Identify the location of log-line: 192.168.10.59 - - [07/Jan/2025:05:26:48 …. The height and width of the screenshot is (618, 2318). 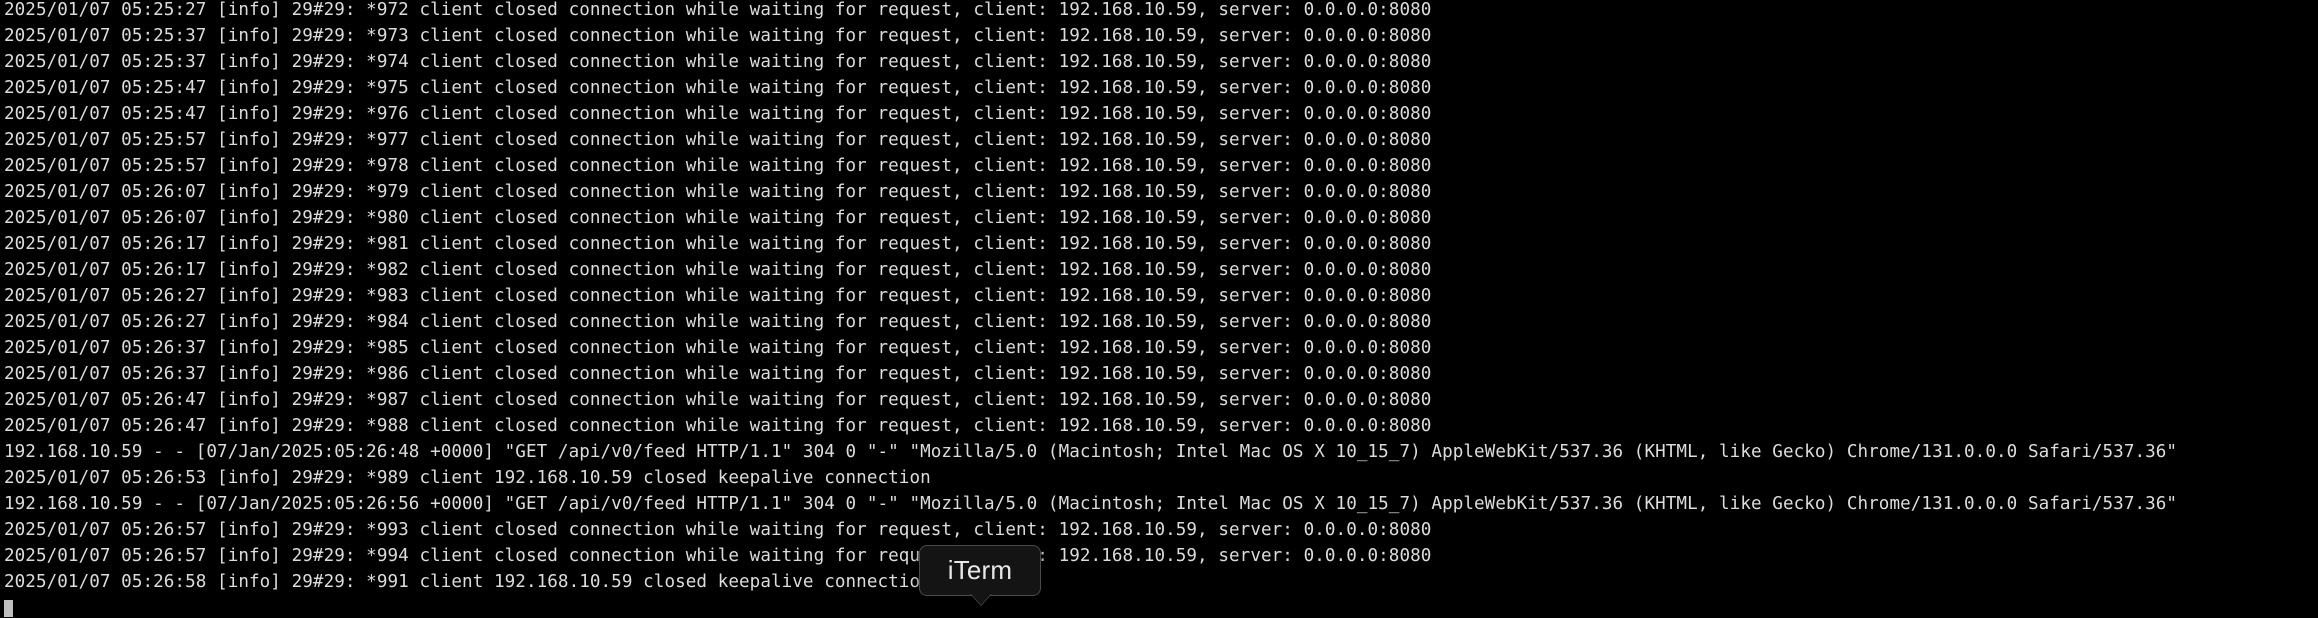
(1091, 452).